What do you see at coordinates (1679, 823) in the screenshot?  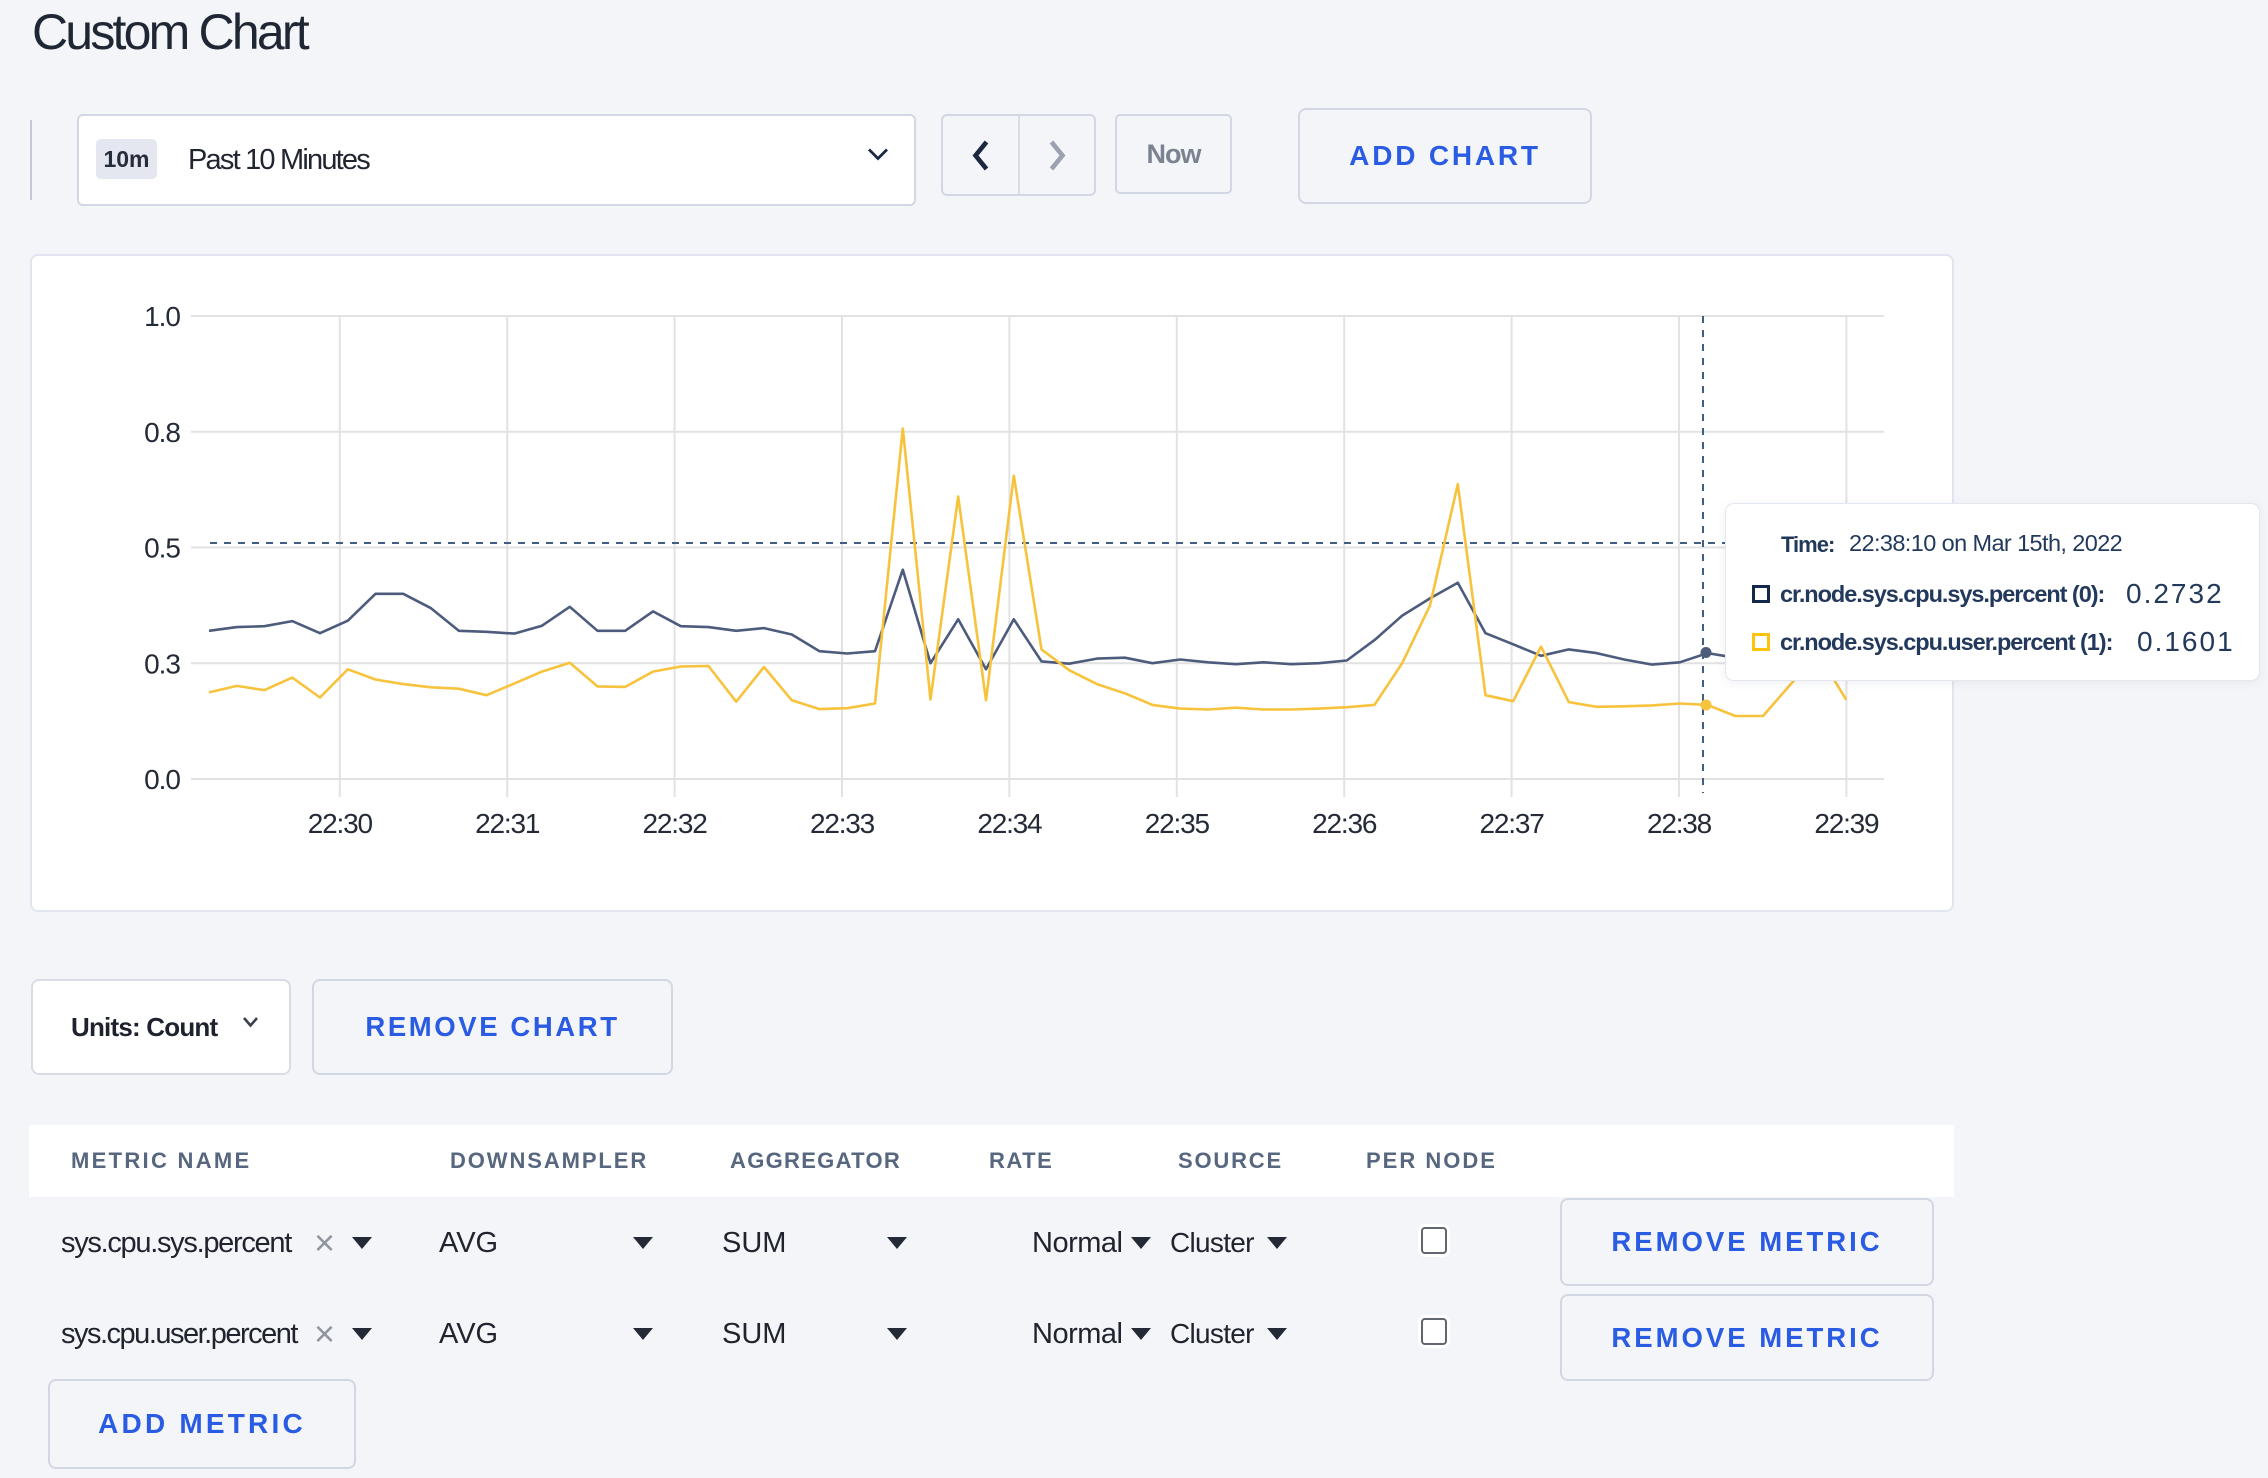 I see `svg-text: 22:38` at bounding box center [1679, 823].